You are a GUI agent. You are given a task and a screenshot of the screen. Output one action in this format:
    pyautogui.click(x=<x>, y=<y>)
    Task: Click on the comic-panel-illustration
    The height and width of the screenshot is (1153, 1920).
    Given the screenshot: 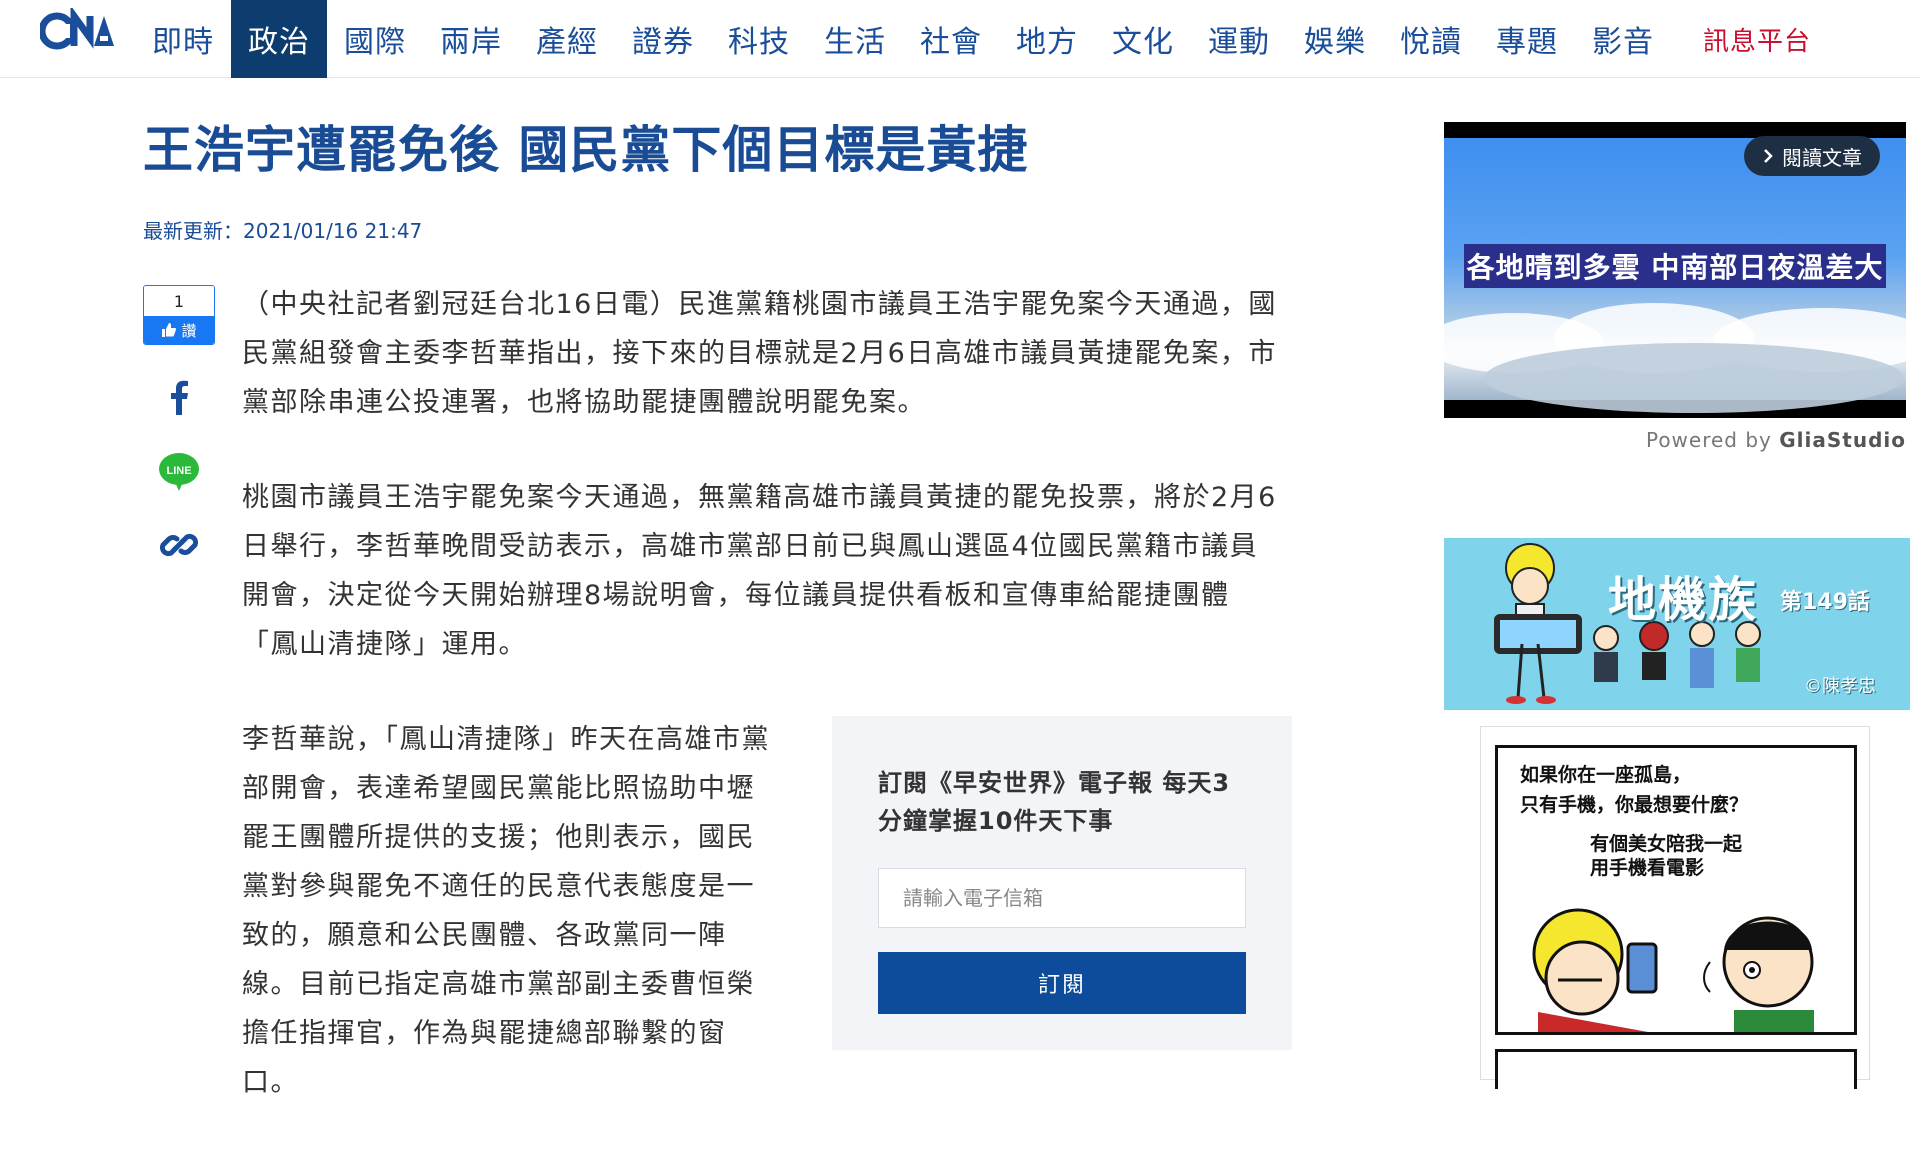 What is the action you would take?
    pyautogui.click(x=1673, y=970)
    